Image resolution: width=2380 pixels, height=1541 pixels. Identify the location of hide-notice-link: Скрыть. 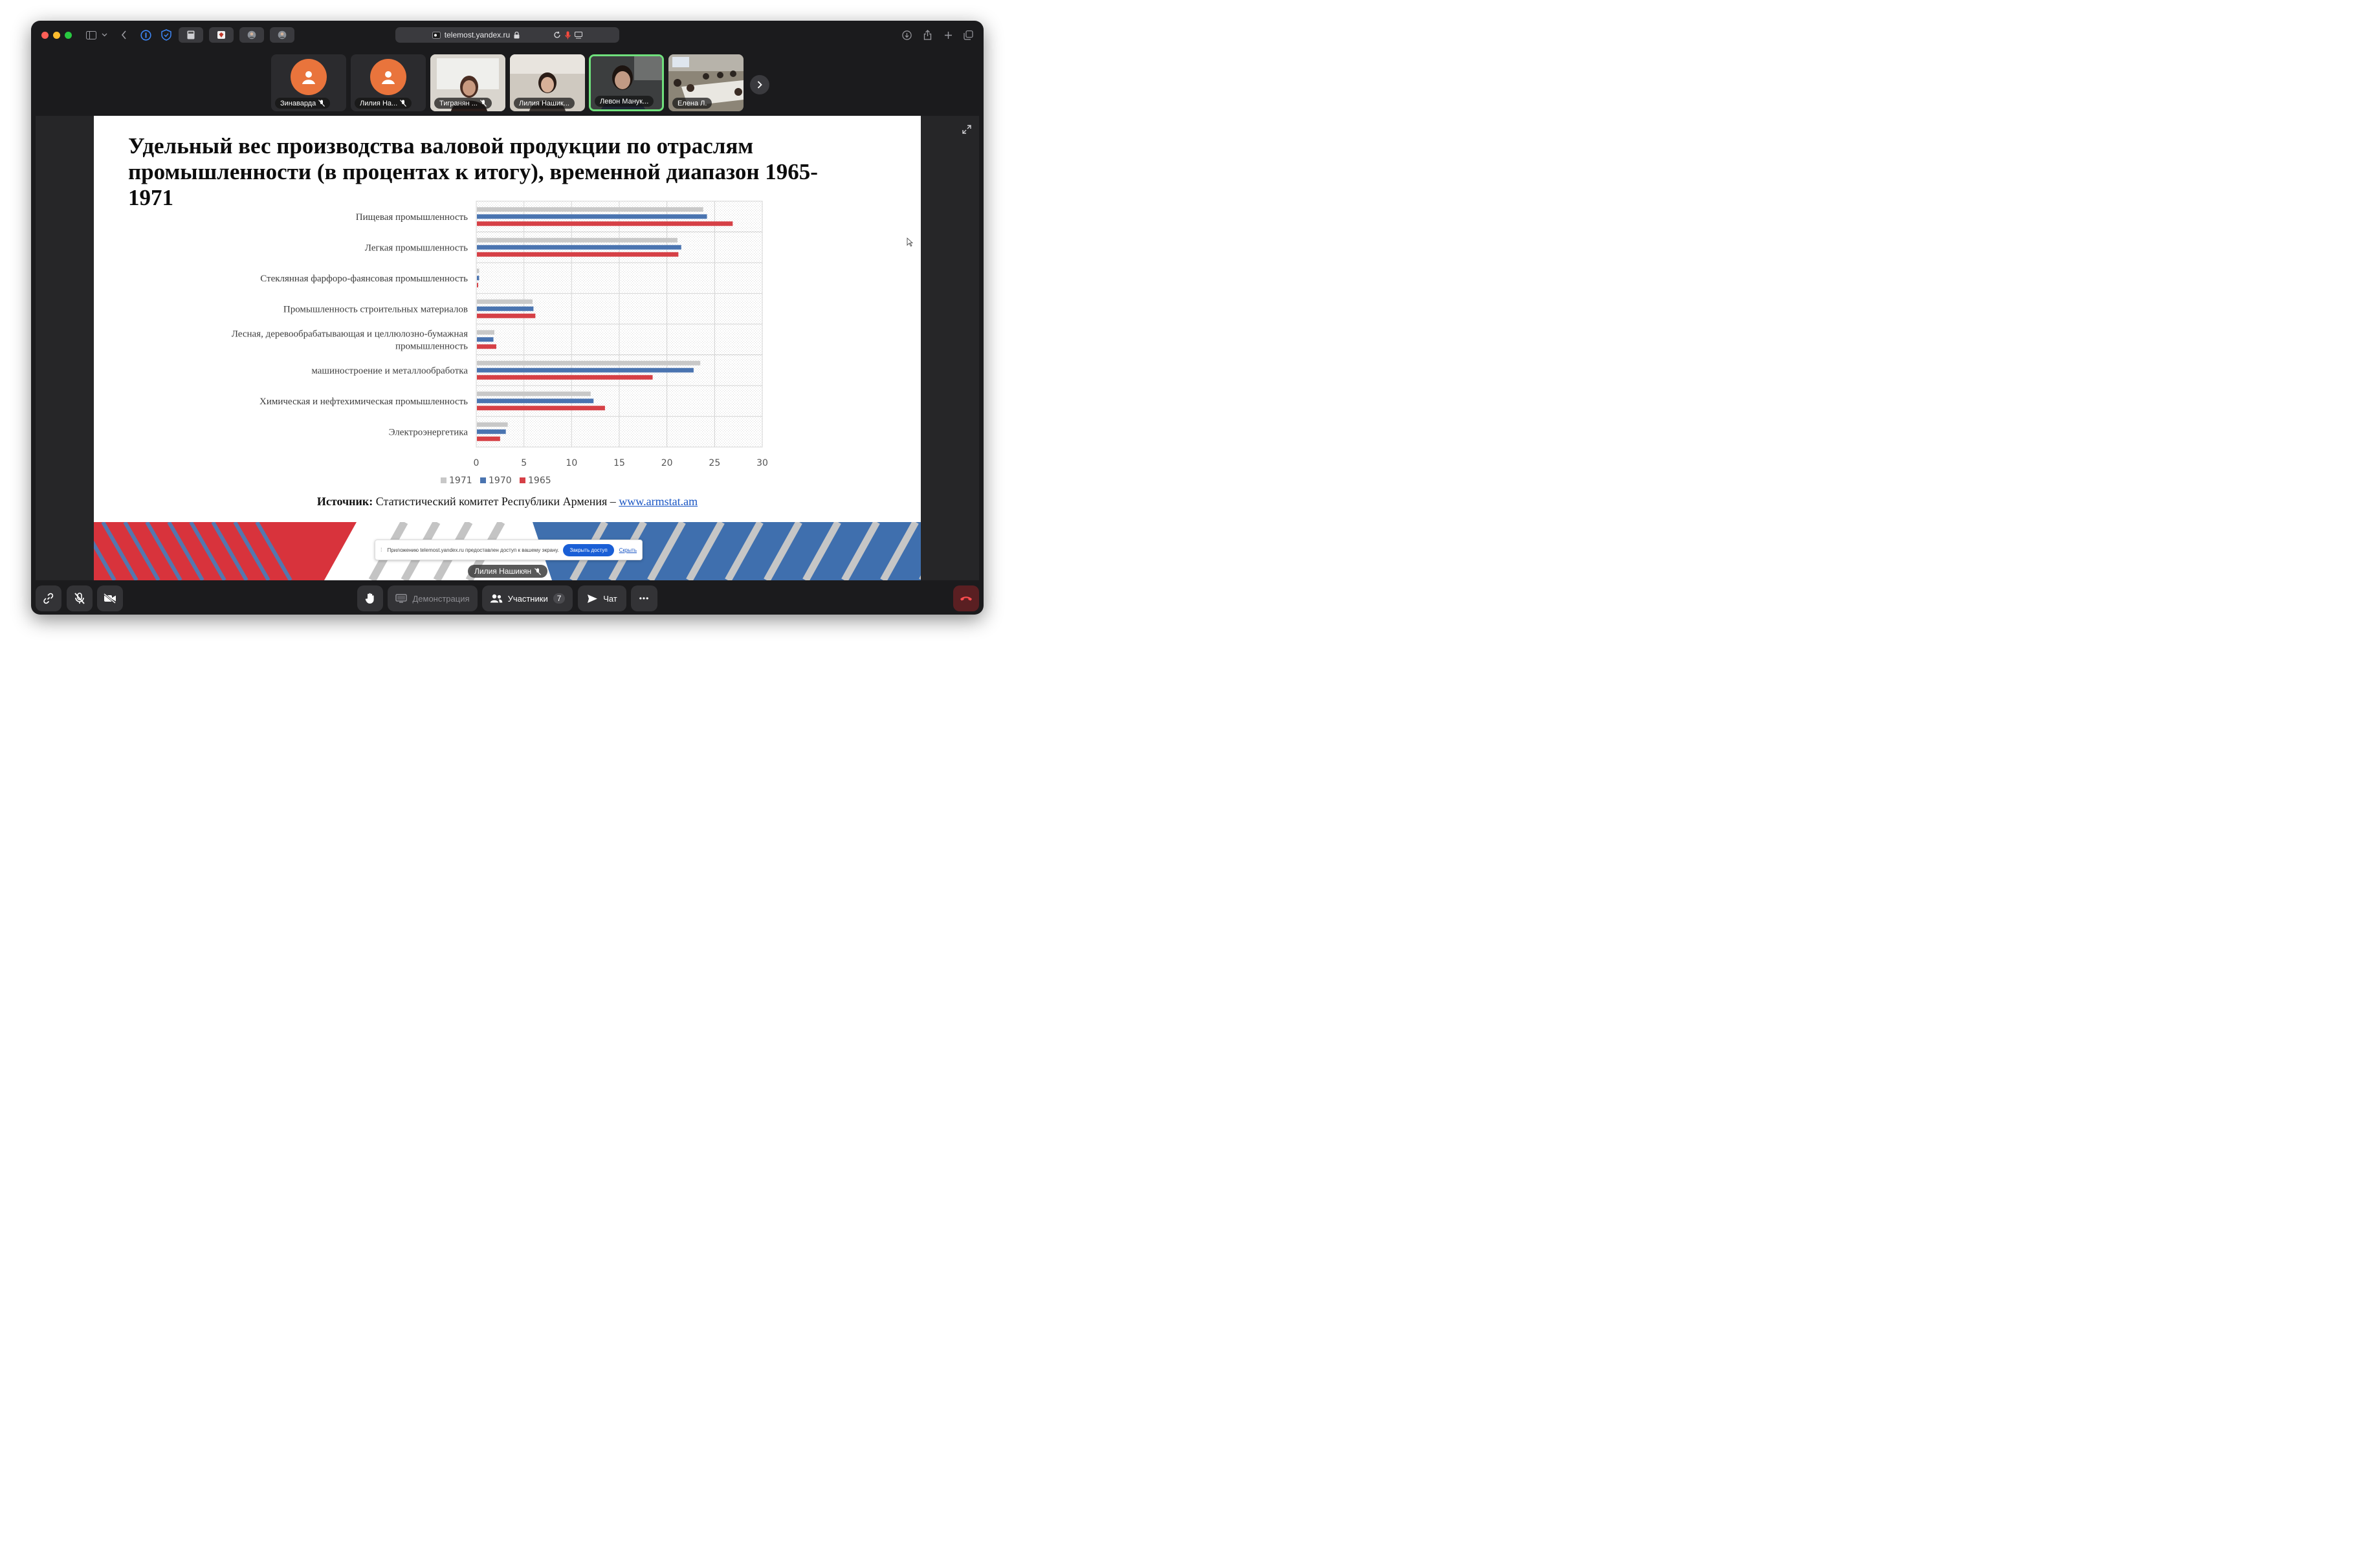
(628, 550).